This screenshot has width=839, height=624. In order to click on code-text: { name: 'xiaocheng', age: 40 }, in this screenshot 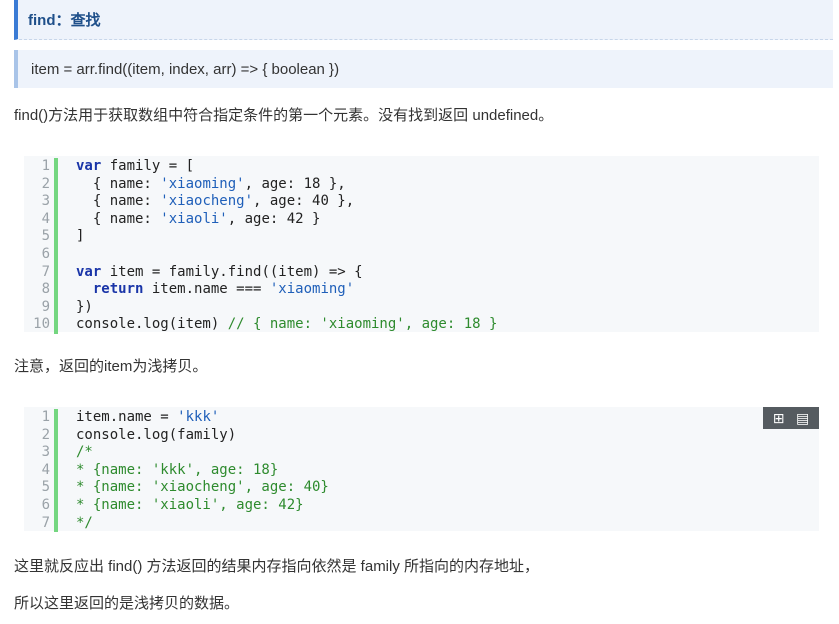, I will do `click(215, 202)`.